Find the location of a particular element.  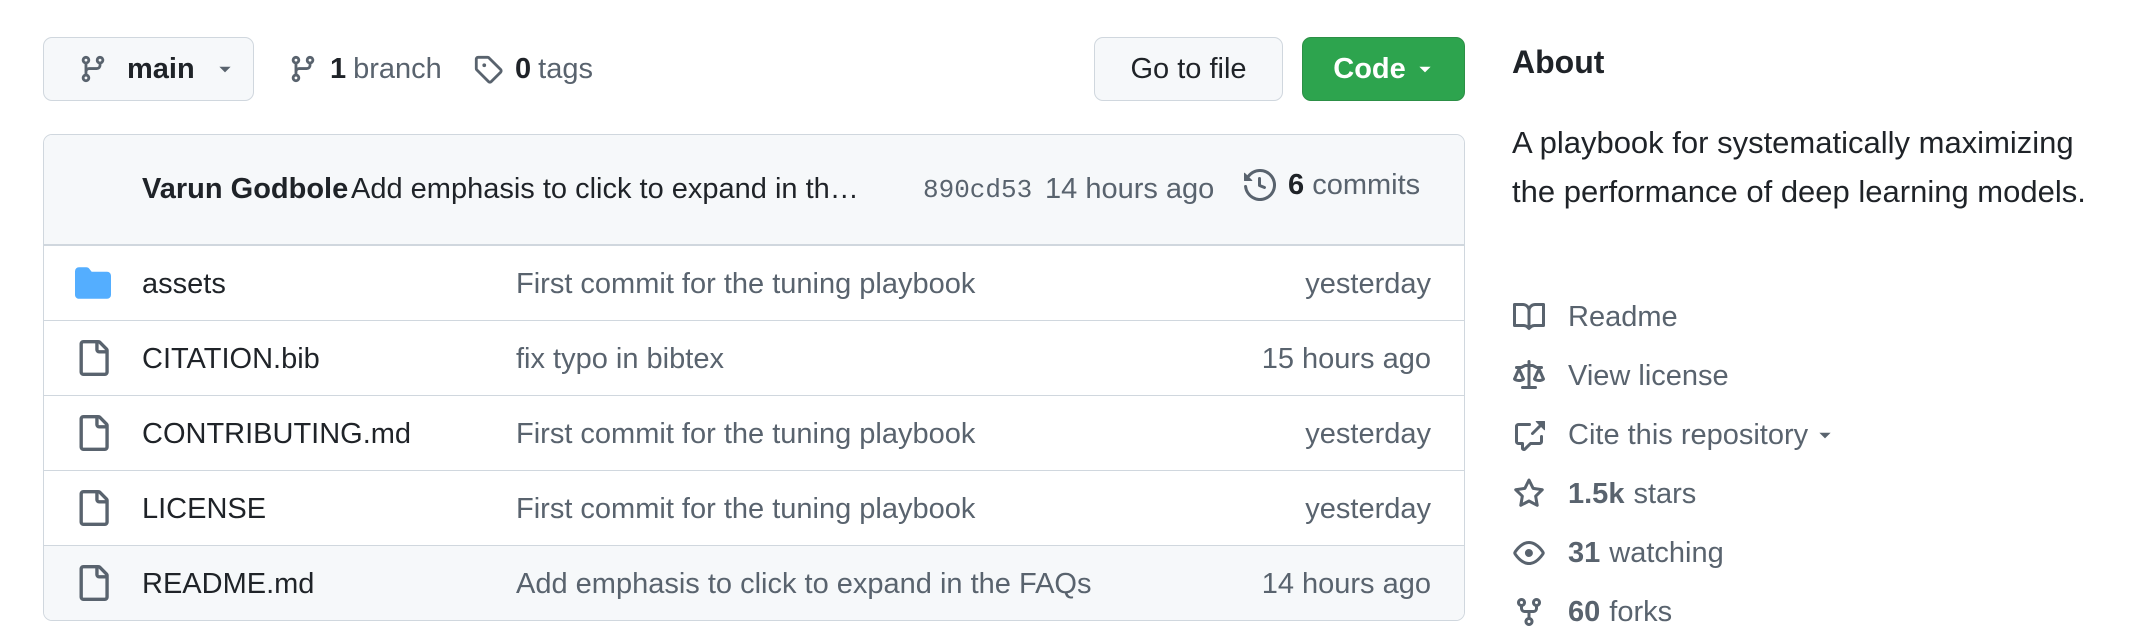

star-icon is located at coordinates (1529, 494).